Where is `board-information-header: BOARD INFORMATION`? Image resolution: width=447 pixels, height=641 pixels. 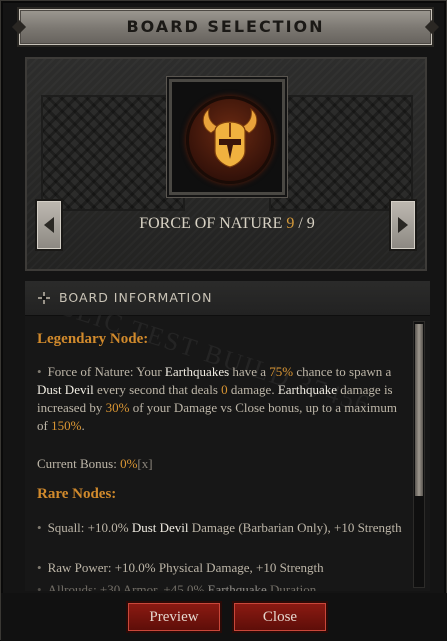 board-information-header: BOARD INFORMATION is located at coordinates (227, 298).